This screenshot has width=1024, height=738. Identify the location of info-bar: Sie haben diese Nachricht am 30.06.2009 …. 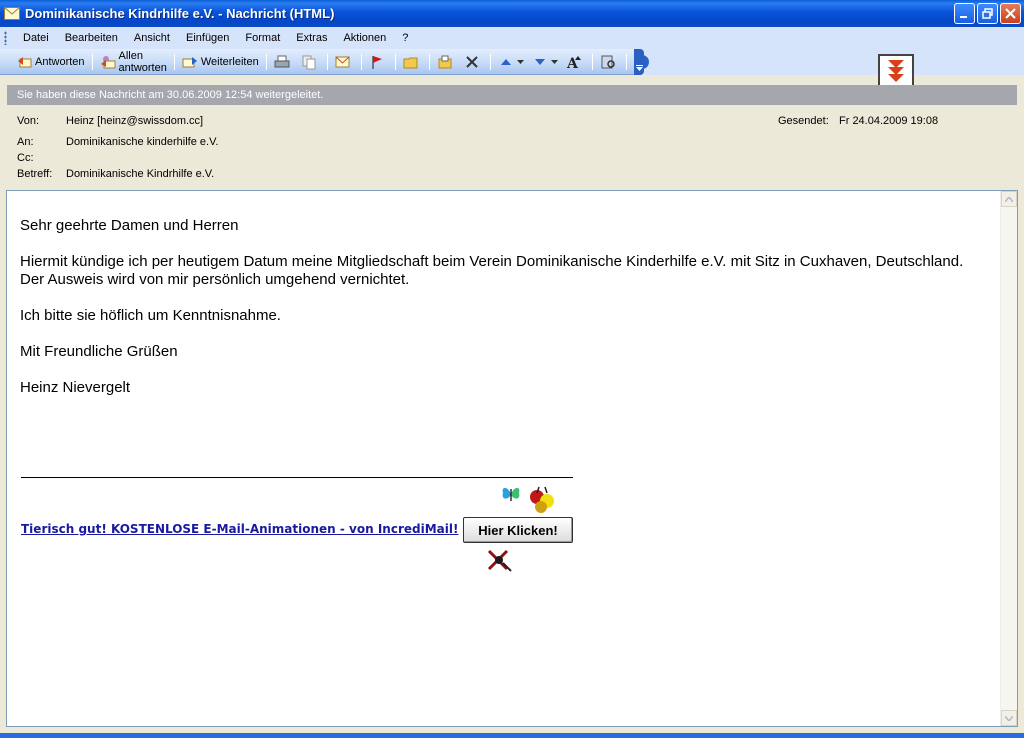
(512, 95).